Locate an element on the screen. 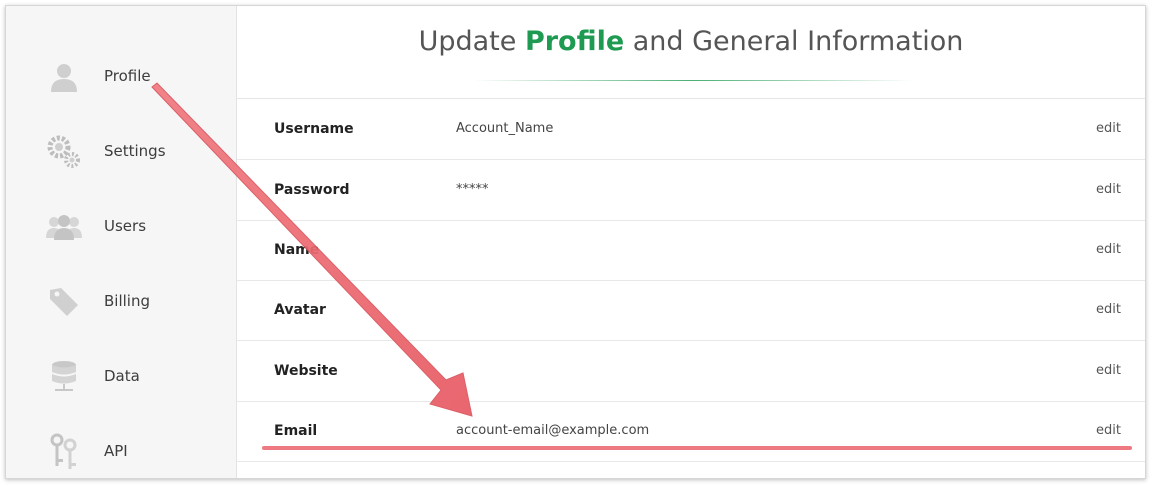 This screenshot has width=1153, height=486. field-row-website: Website edit is located at coordinates (691, 371).